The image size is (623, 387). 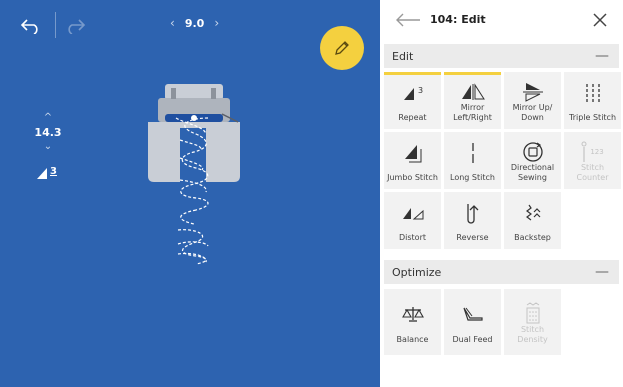 I want to click on dual-feed-icon, so click(x=472, y=314).